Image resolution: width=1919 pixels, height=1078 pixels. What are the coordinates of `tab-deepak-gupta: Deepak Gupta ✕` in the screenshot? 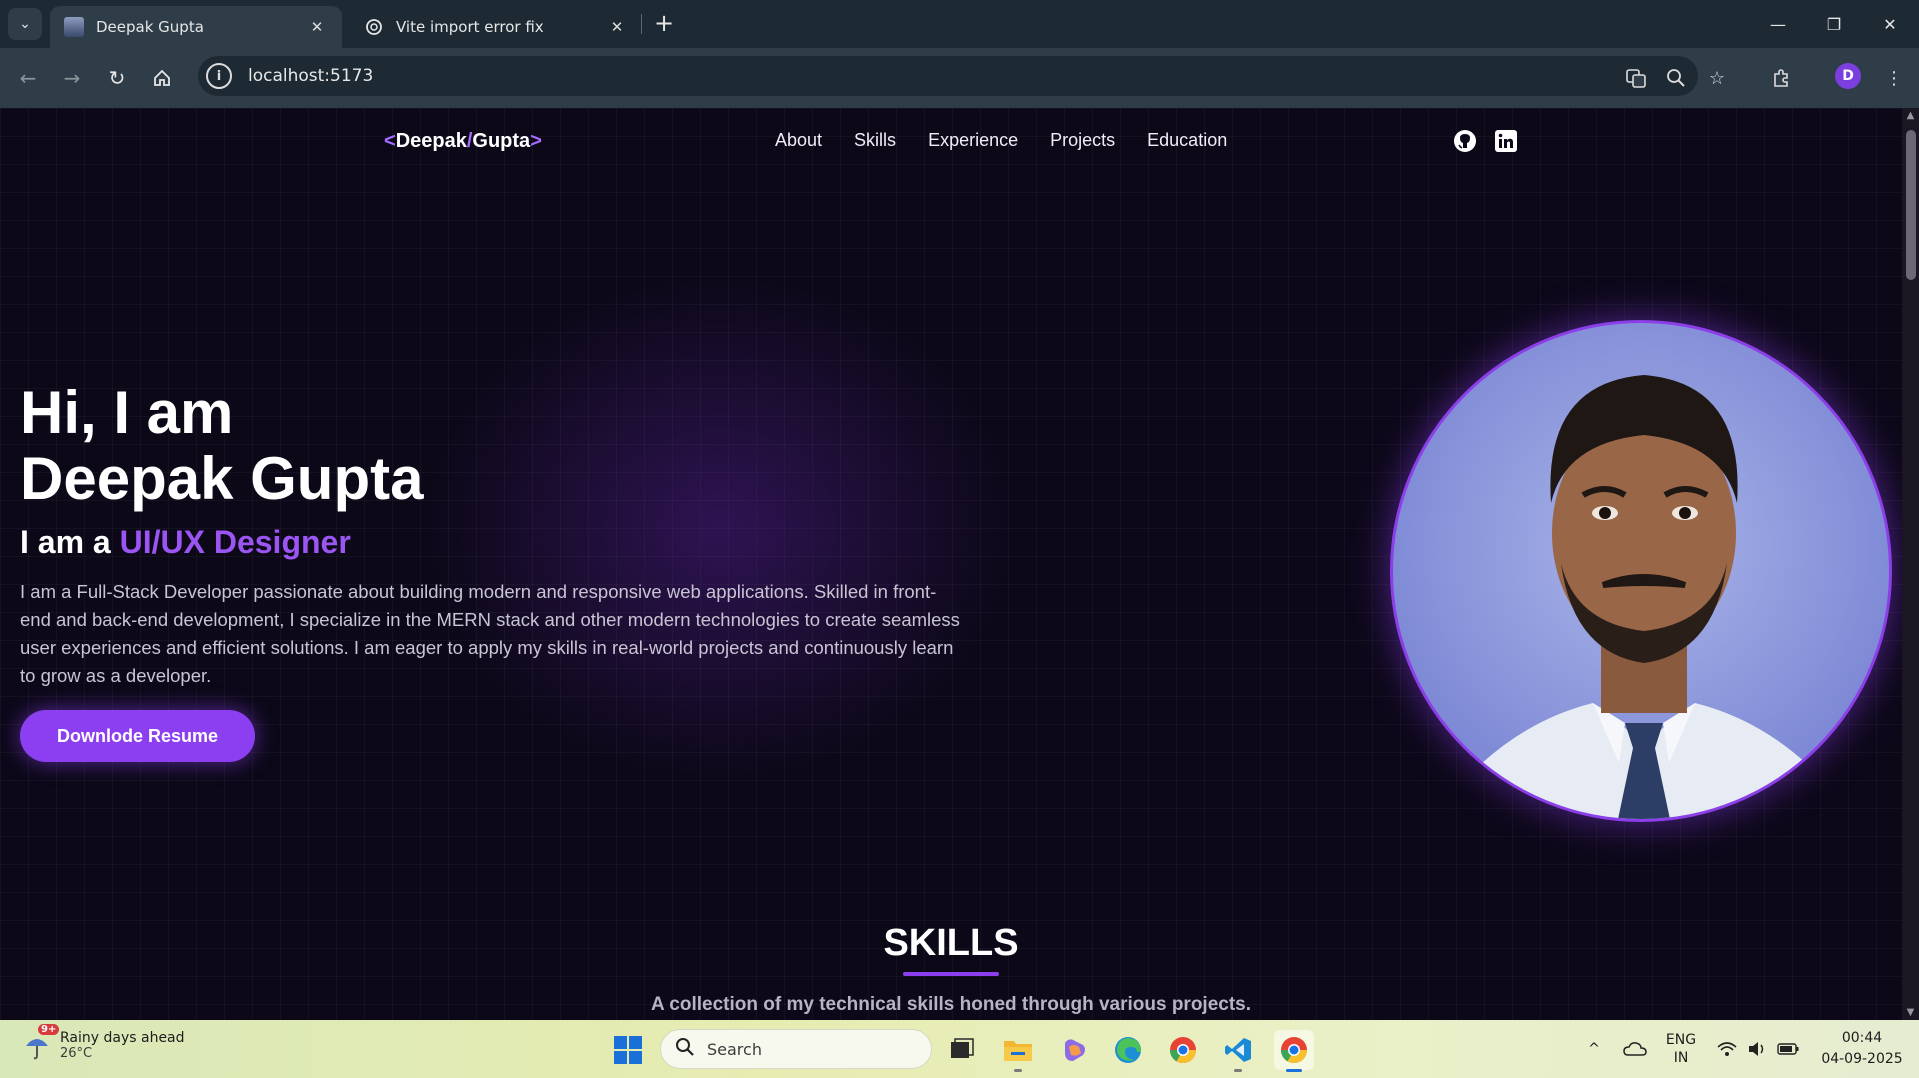 It's located at (196, 27).